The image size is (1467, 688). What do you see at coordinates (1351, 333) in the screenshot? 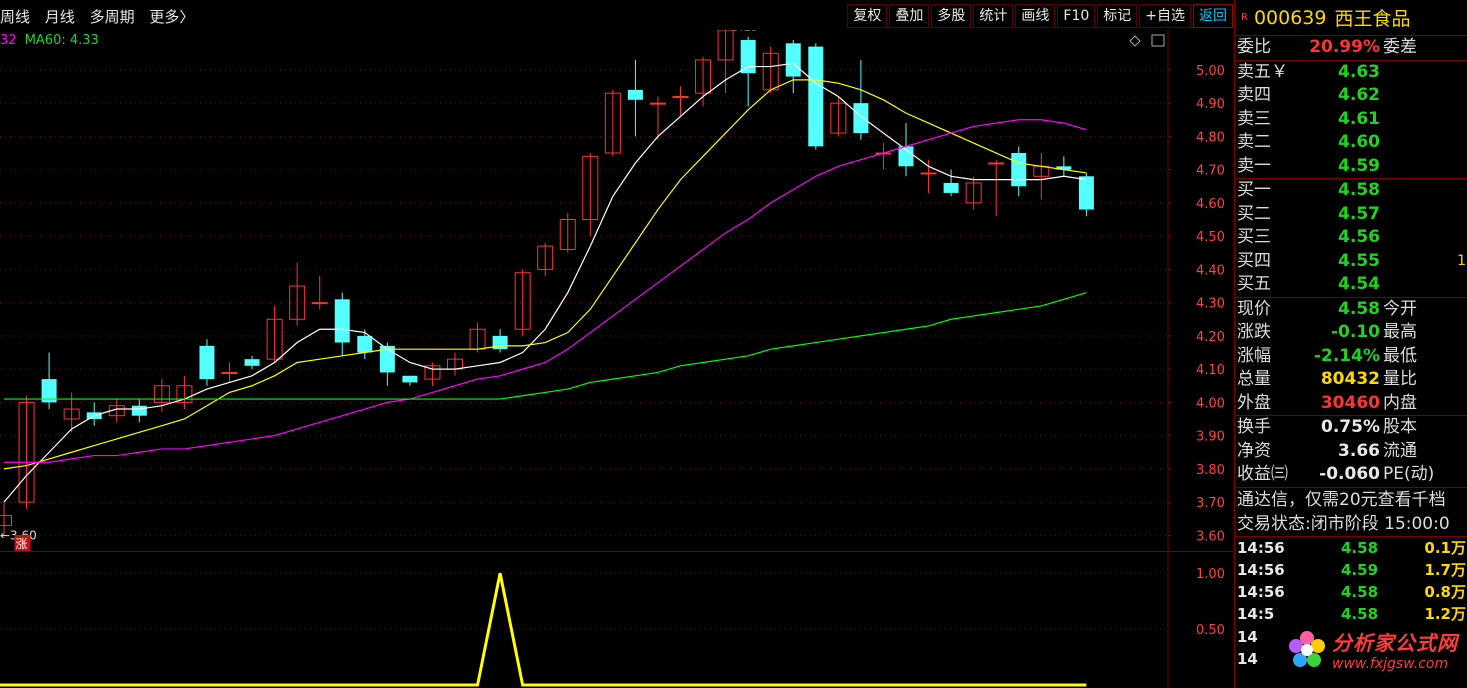
I see `quote-row: 涨跌 -0.10 最高` at bounding box center [1351, 333].